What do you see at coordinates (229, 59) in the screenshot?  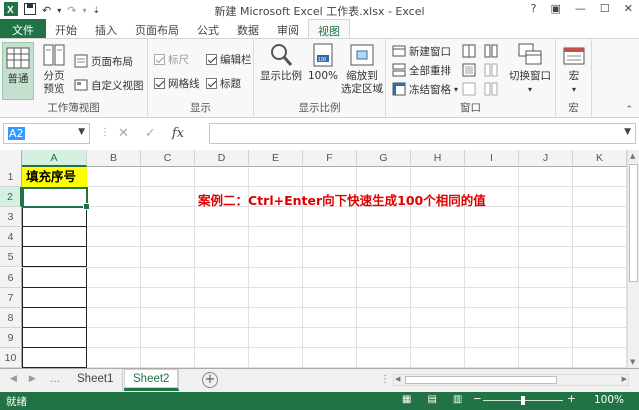 I see `formula-bar-checkbox: 编辑栏` at bounding box center [229, 59].